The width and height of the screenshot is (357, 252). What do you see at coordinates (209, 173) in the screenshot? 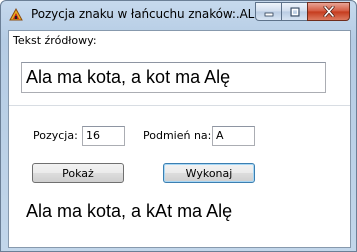
I see `execute-button: Wykonaj` at bounding box center [209, 173].